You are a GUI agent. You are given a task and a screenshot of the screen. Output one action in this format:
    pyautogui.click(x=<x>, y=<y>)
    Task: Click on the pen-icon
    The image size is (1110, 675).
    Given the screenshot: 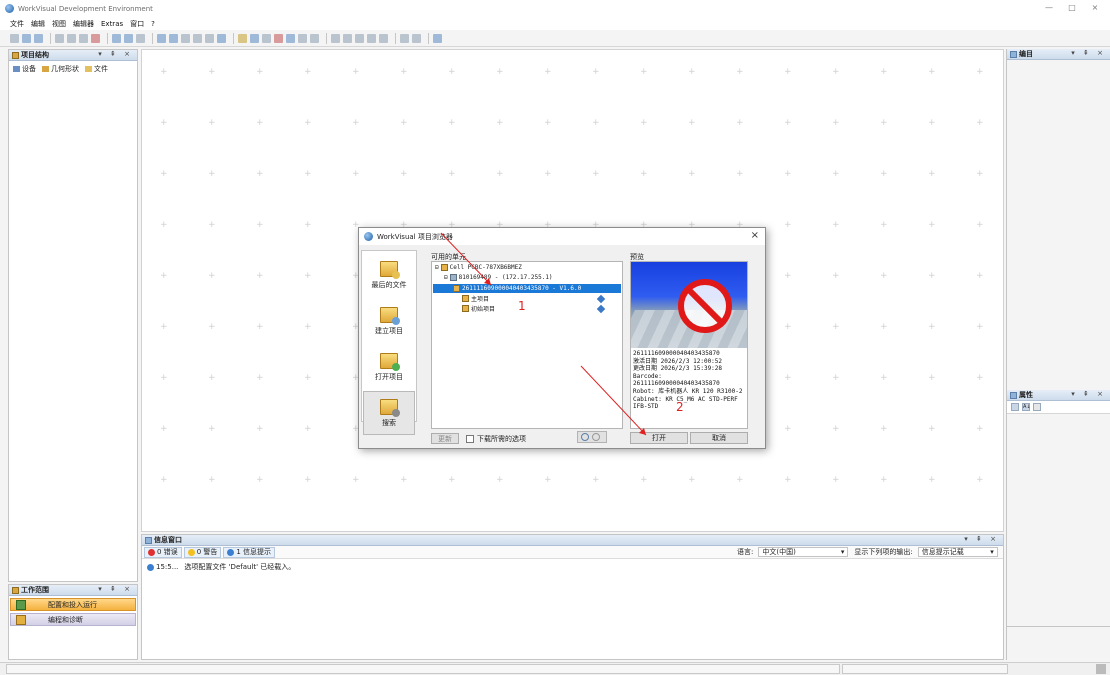 What is the action you would take?
    pyautogui.click(x=302, y=38)
    